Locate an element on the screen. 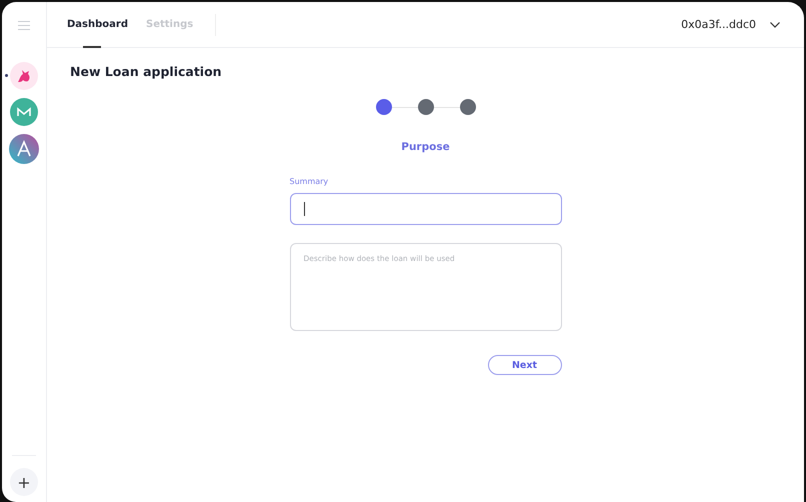 This screenshot has width=806, height=502. chevron-down-icon is located at coordinates (775, 25).